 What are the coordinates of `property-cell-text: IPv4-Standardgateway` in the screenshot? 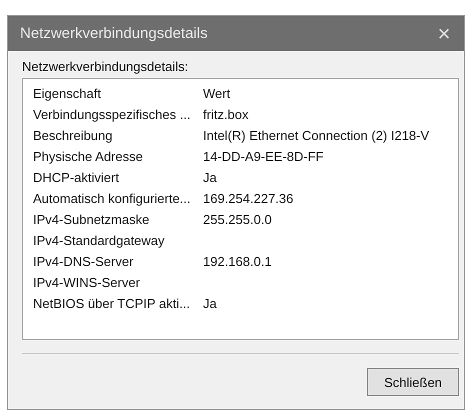 It's located at (99, 240).